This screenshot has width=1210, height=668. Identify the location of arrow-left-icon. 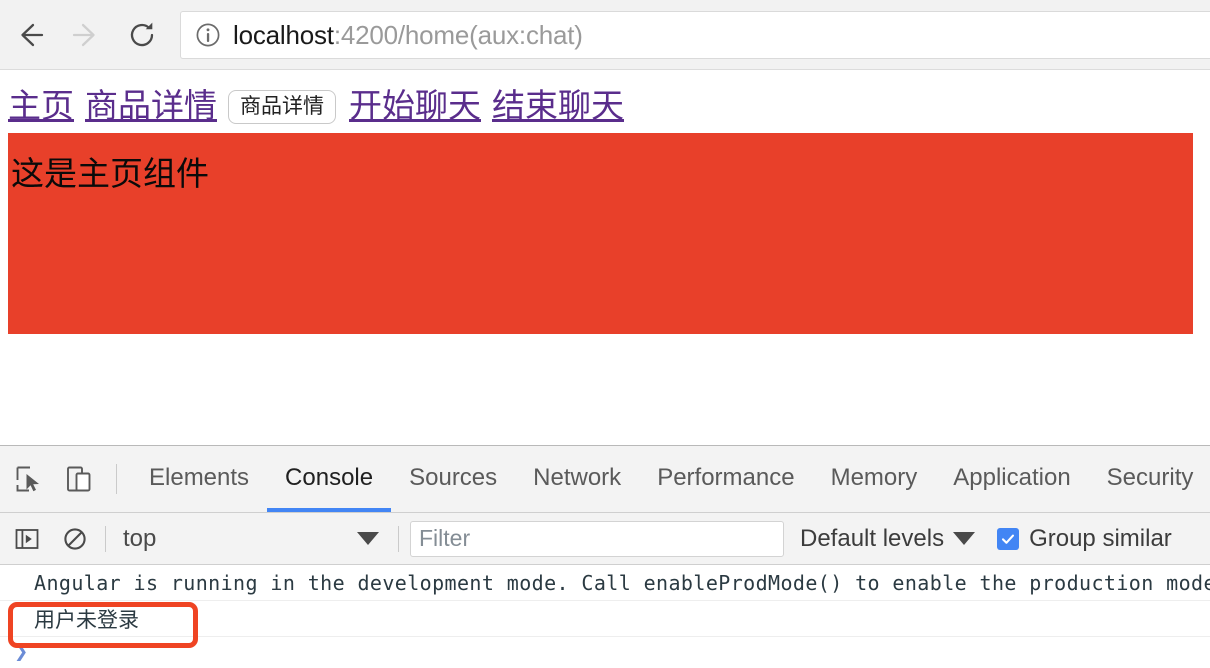
(32, 35).